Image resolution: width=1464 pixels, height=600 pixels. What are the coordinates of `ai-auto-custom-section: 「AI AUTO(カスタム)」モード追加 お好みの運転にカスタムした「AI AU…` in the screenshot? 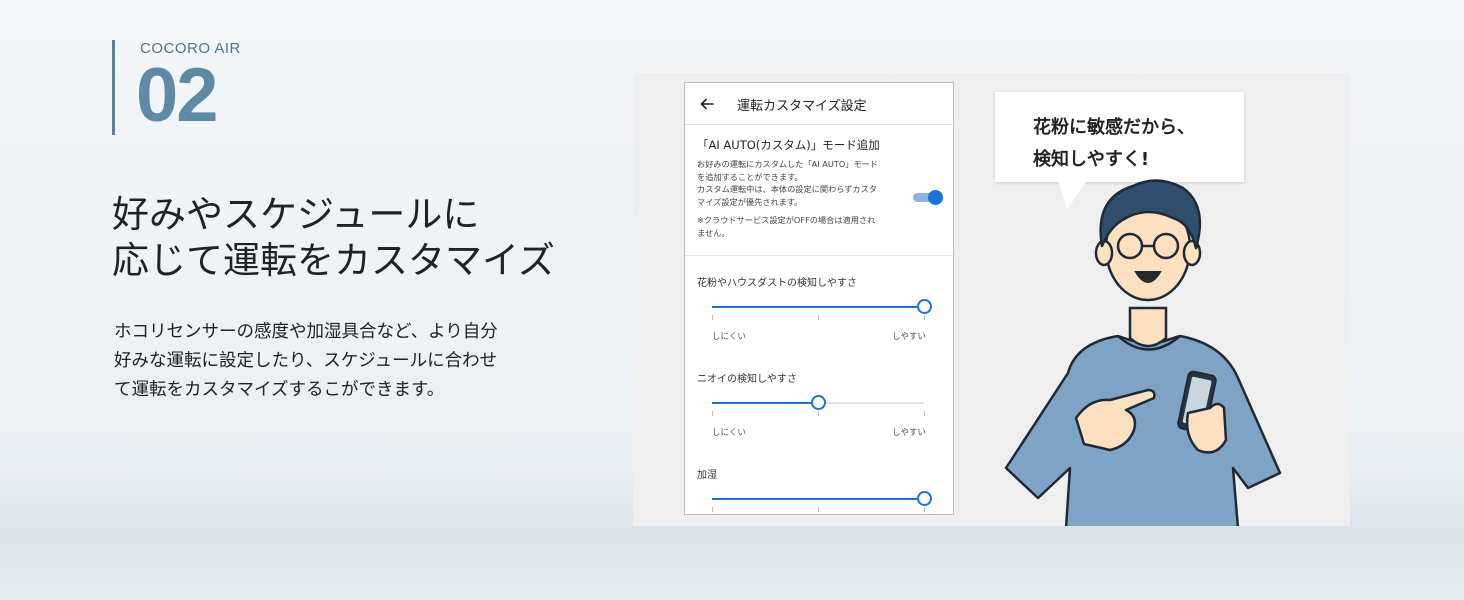 It's located at (819, 190).